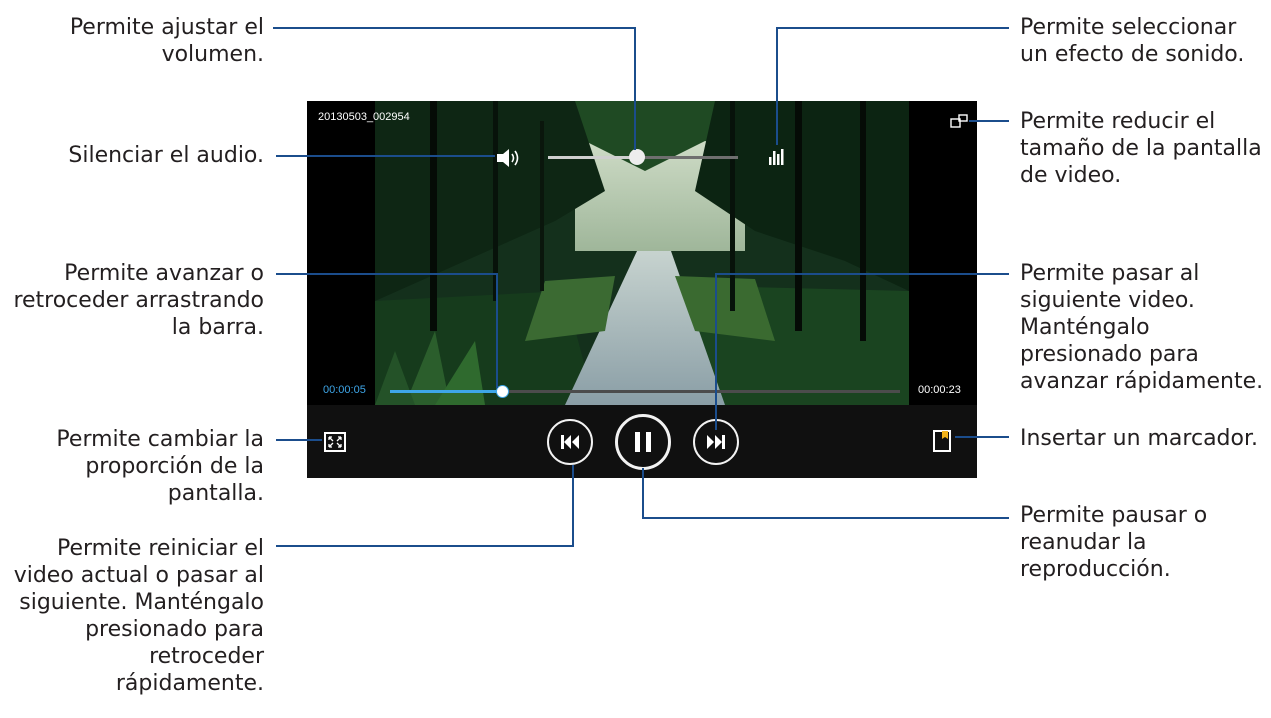 The image size is (1271, 718). I want to click on aspect-ratio-icon, so click(335, 442).